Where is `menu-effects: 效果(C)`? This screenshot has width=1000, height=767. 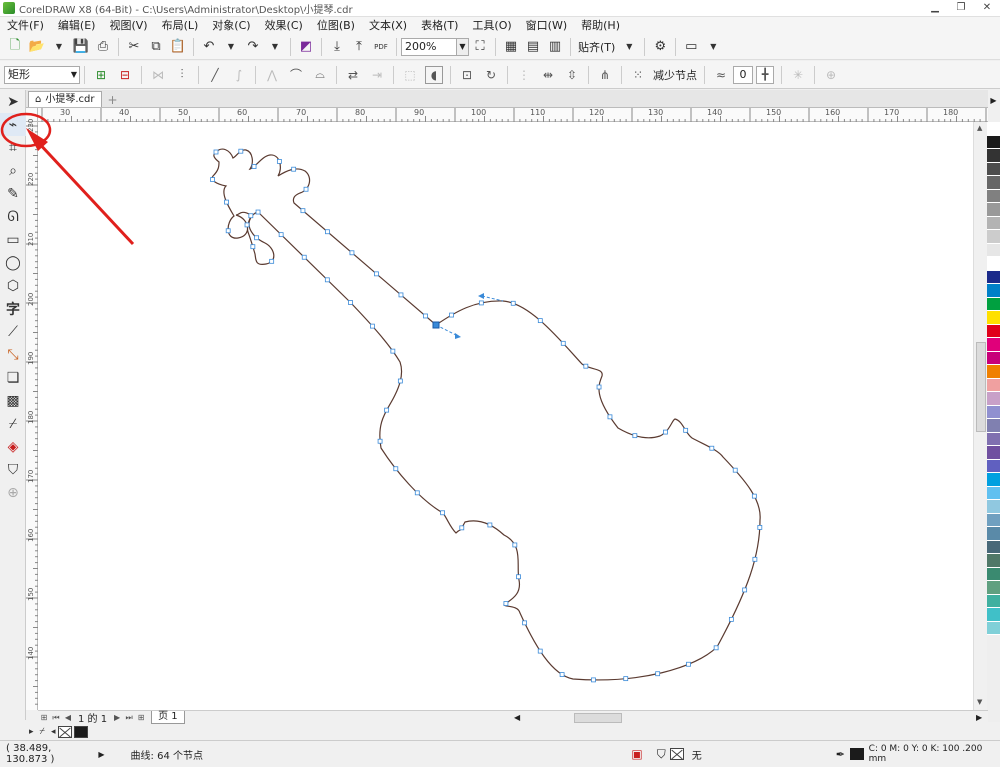 menu-effects: 效果(C) is located at coordinates (284, 25).